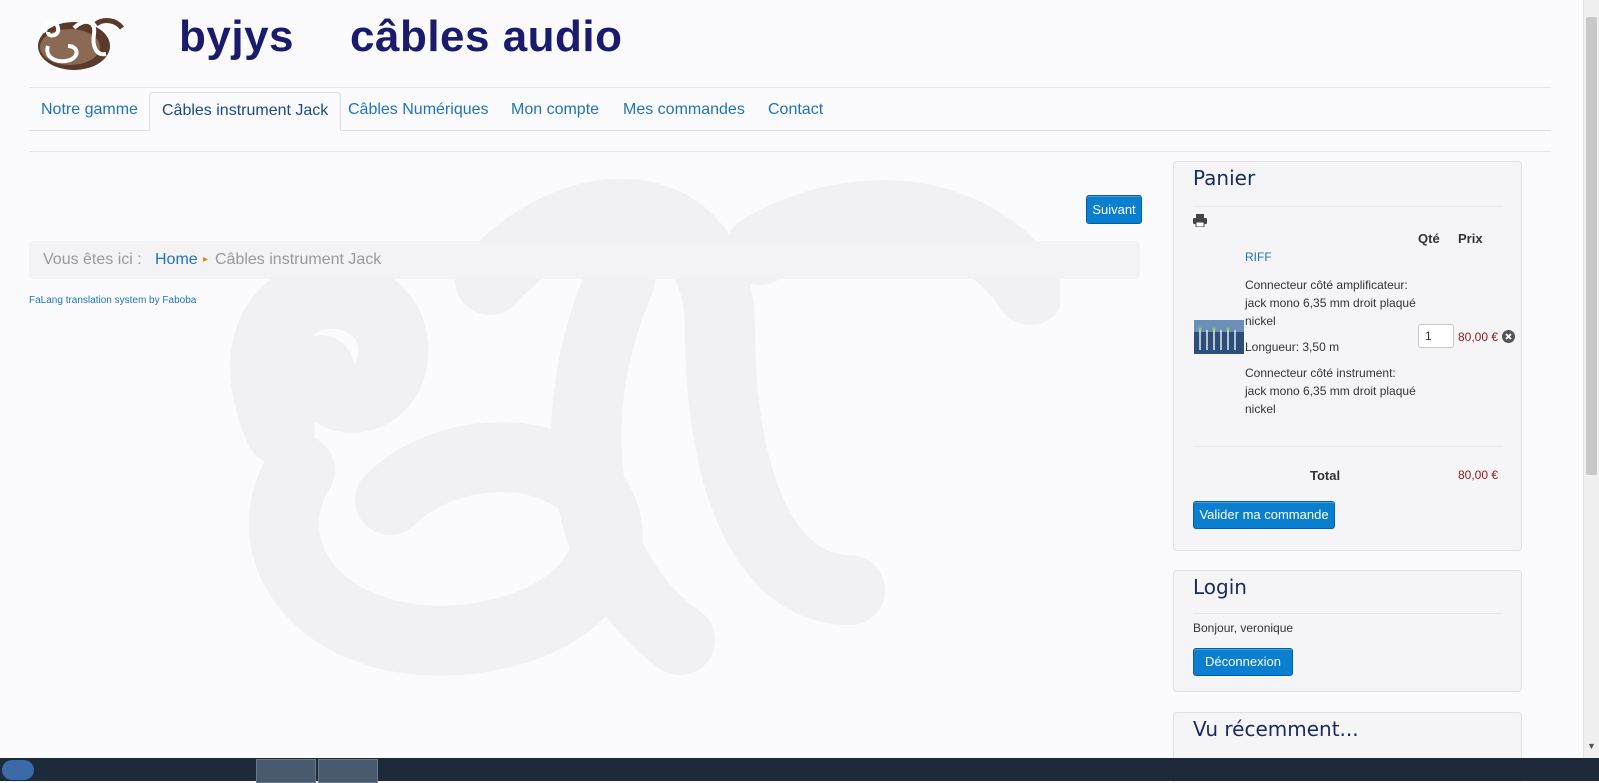 The height and width of the screenshot is (783, 1599). I want to click on cart-product-option: Longueur: 3,50 m, so click(1292, 347).